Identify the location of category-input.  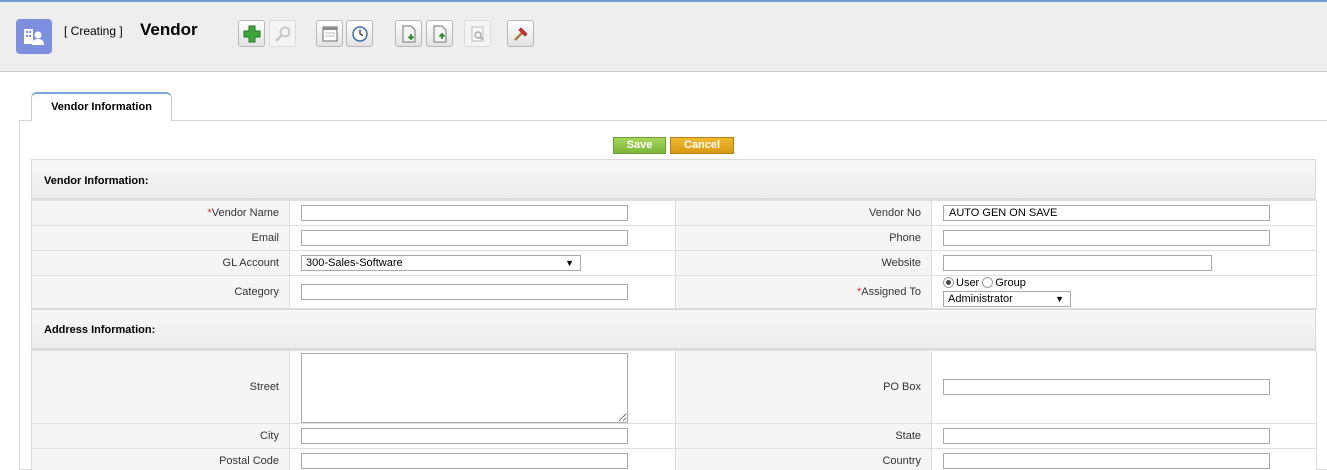
(464, 292).